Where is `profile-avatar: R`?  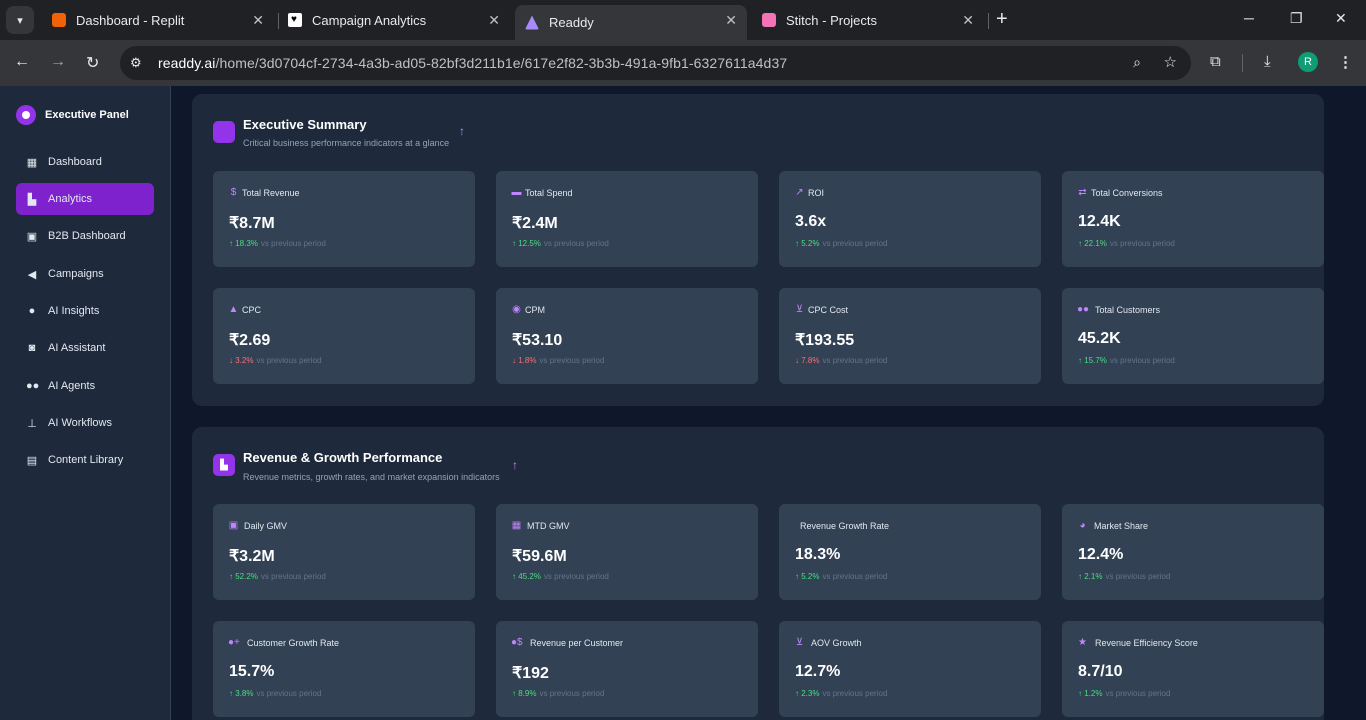 profile-avatar: R is located at coordinates (1308, 62).